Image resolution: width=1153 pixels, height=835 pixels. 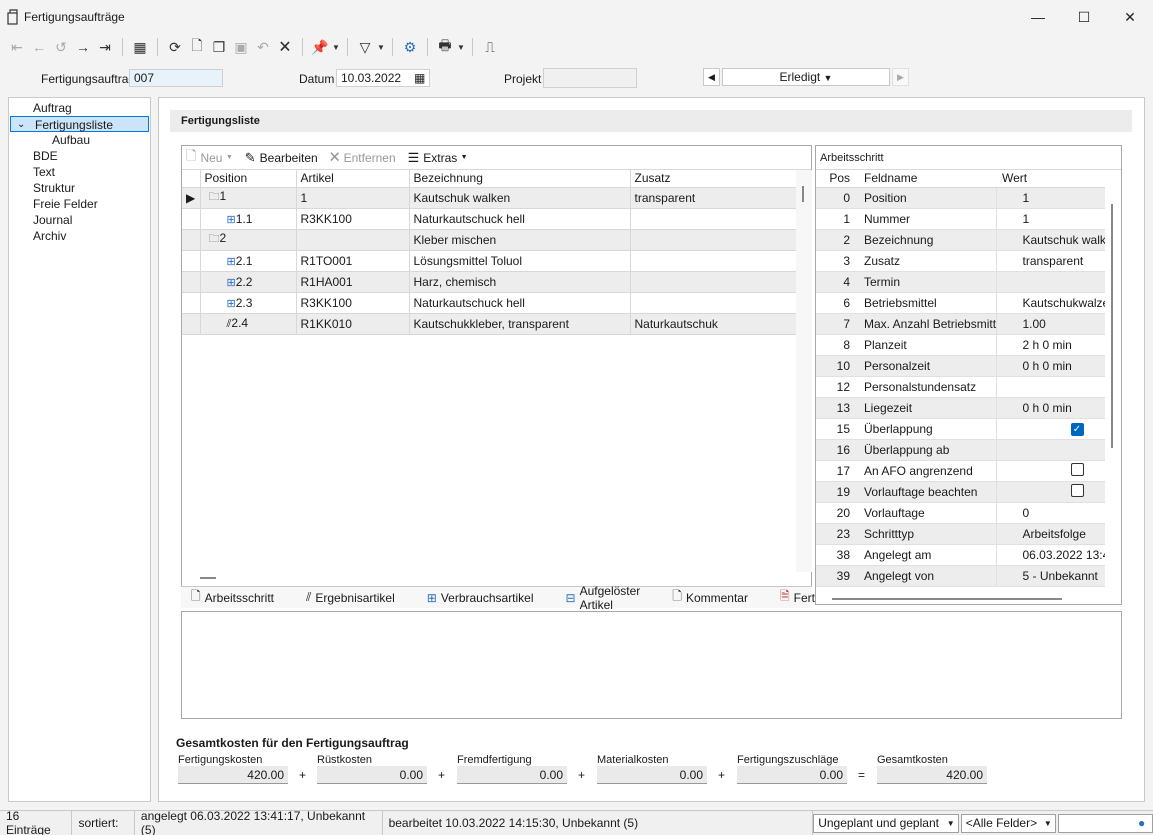 I want to click on window-title: Fertigungsaufträge, so click(x=74, y=17).